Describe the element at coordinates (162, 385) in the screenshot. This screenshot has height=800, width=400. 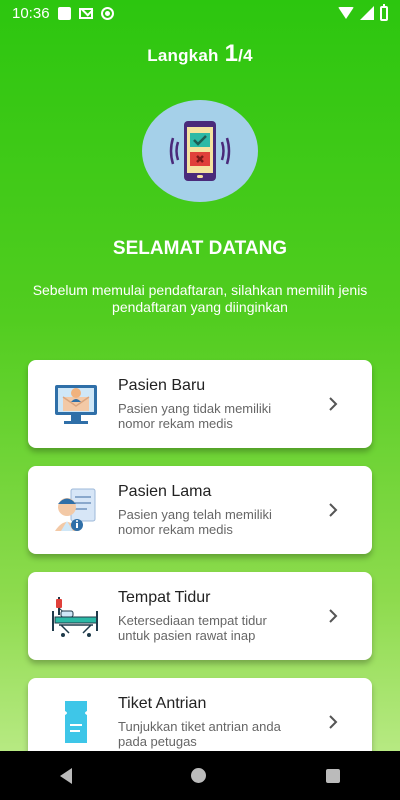
I see `card-title: Pasien Baru` at that location.